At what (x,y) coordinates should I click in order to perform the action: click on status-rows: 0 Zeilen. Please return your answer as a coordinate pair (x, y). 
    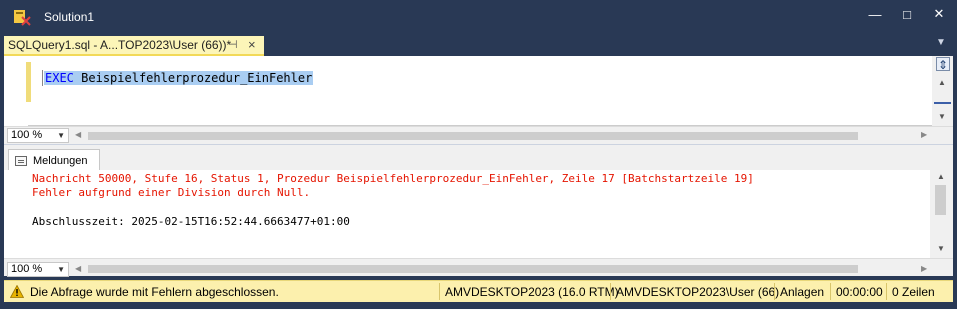
    Looking at the image, I should click on (913, 292).